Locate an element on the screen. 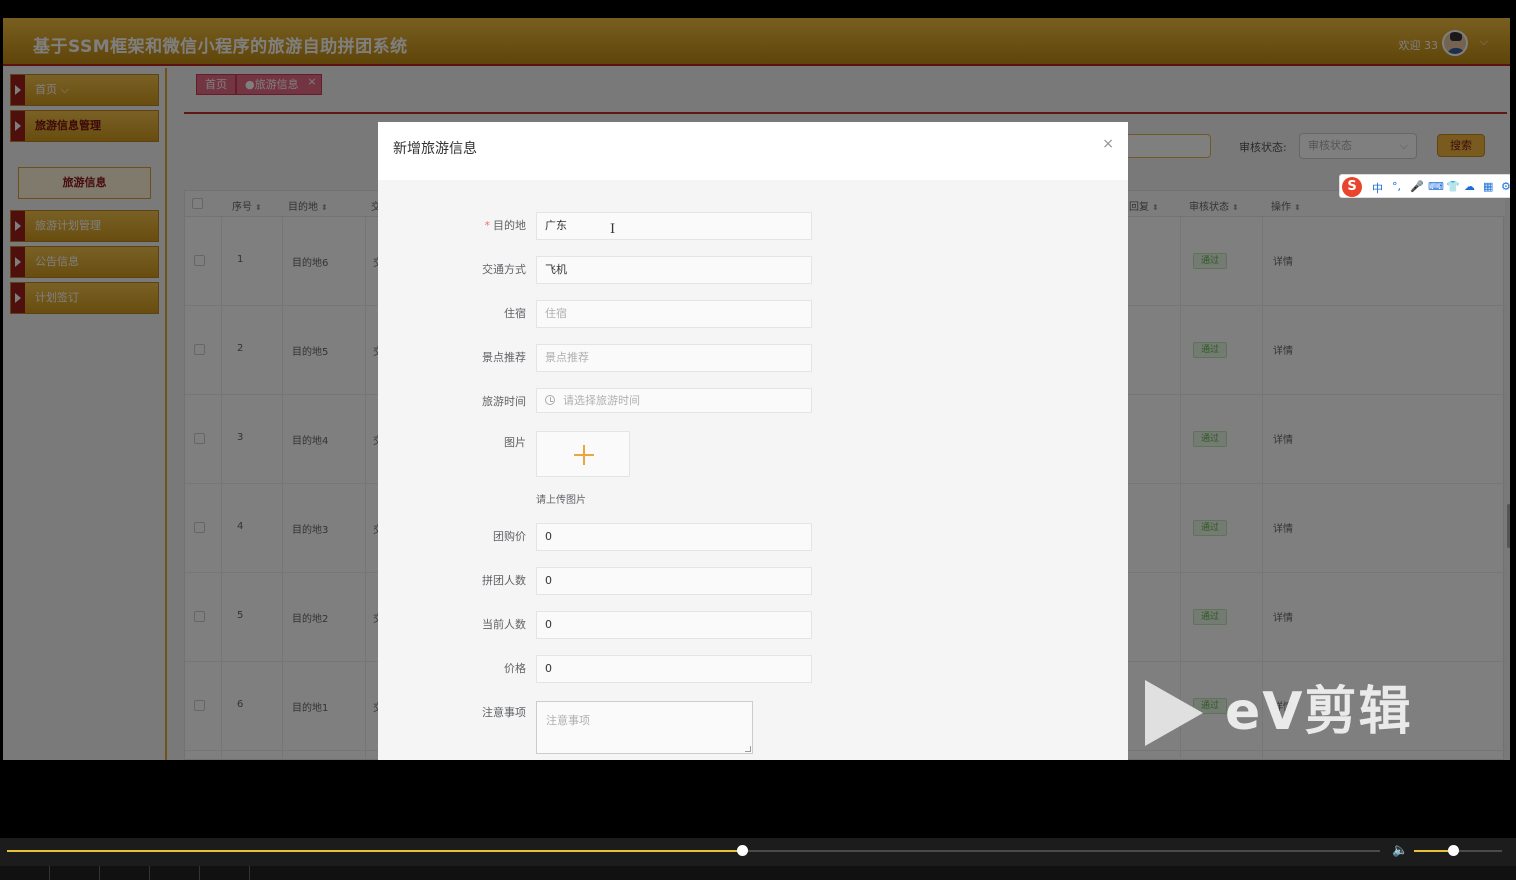 This screenshot has height=880, width=1516. travel-time-label: 旅游时间 is located at coordinates (504, 401).